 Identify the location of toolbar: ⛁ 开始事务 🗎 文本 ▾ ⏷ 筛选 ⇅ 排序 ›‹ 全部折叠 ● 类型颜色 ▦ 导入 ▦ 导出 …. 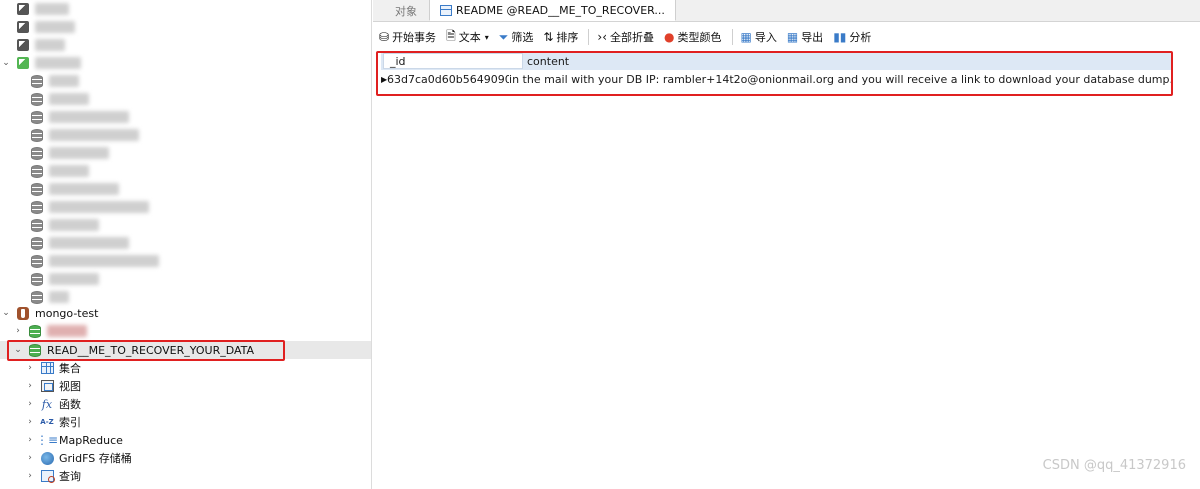
(786, 37).